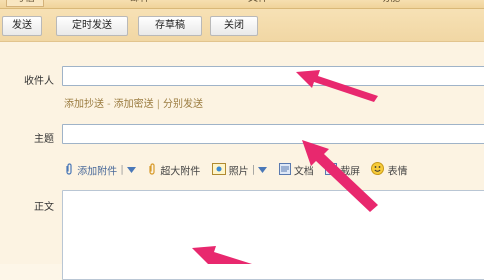 The image size is (484, 280). What do you see at coordinates (273, 134) in the screenshot?
I see `subject-input` at bounding box center [273, 134].